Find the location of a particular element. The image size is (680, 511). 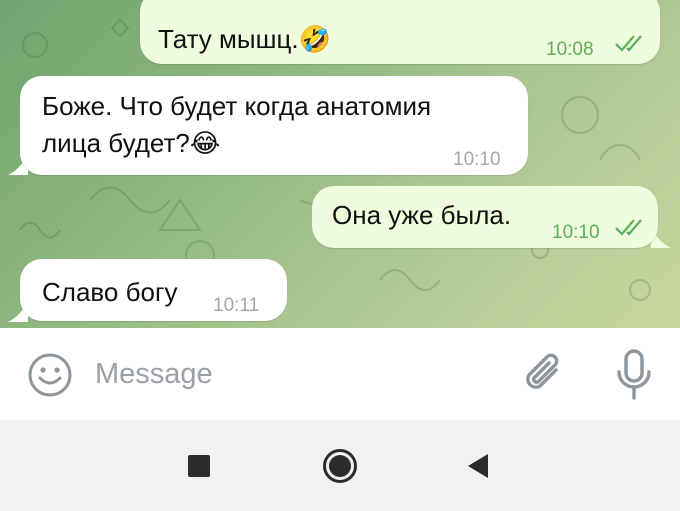

message-input: Message is located at coordinates (154, 374).